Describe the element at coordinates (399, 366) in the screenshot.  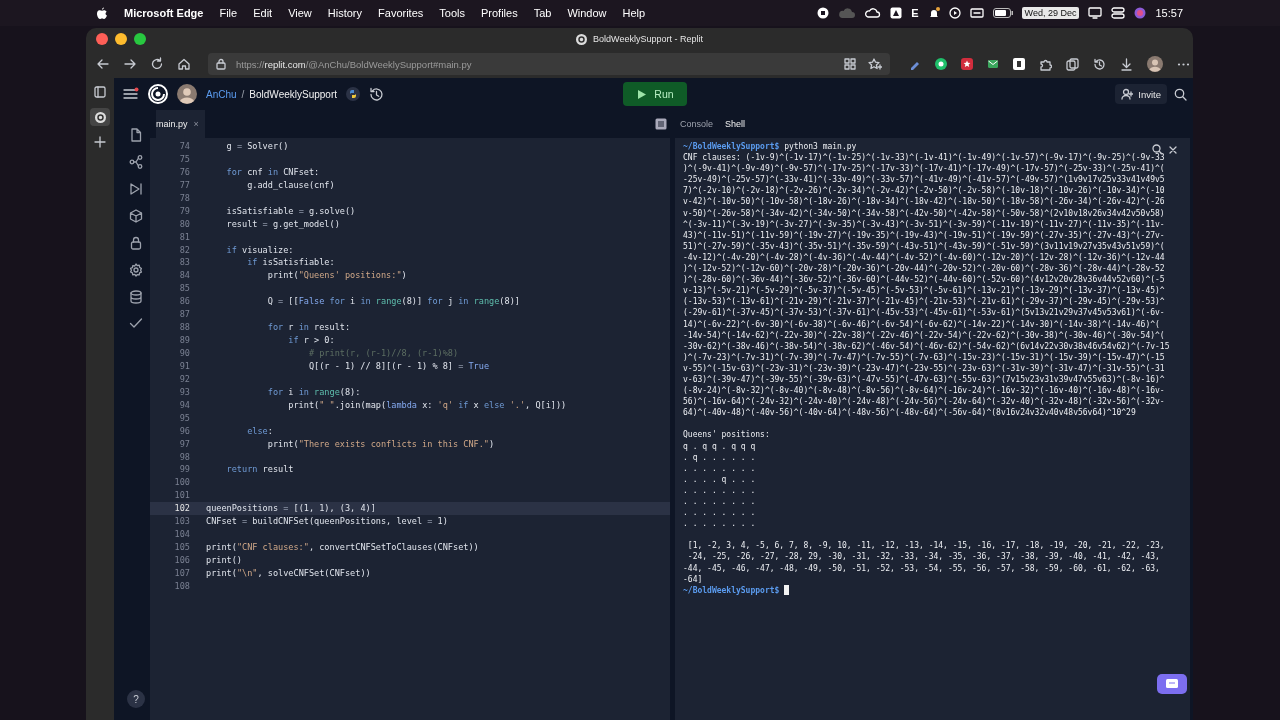
I see `code-line: Q[(r - 1) // 8][(r - 1) % 8] = True` at that location.